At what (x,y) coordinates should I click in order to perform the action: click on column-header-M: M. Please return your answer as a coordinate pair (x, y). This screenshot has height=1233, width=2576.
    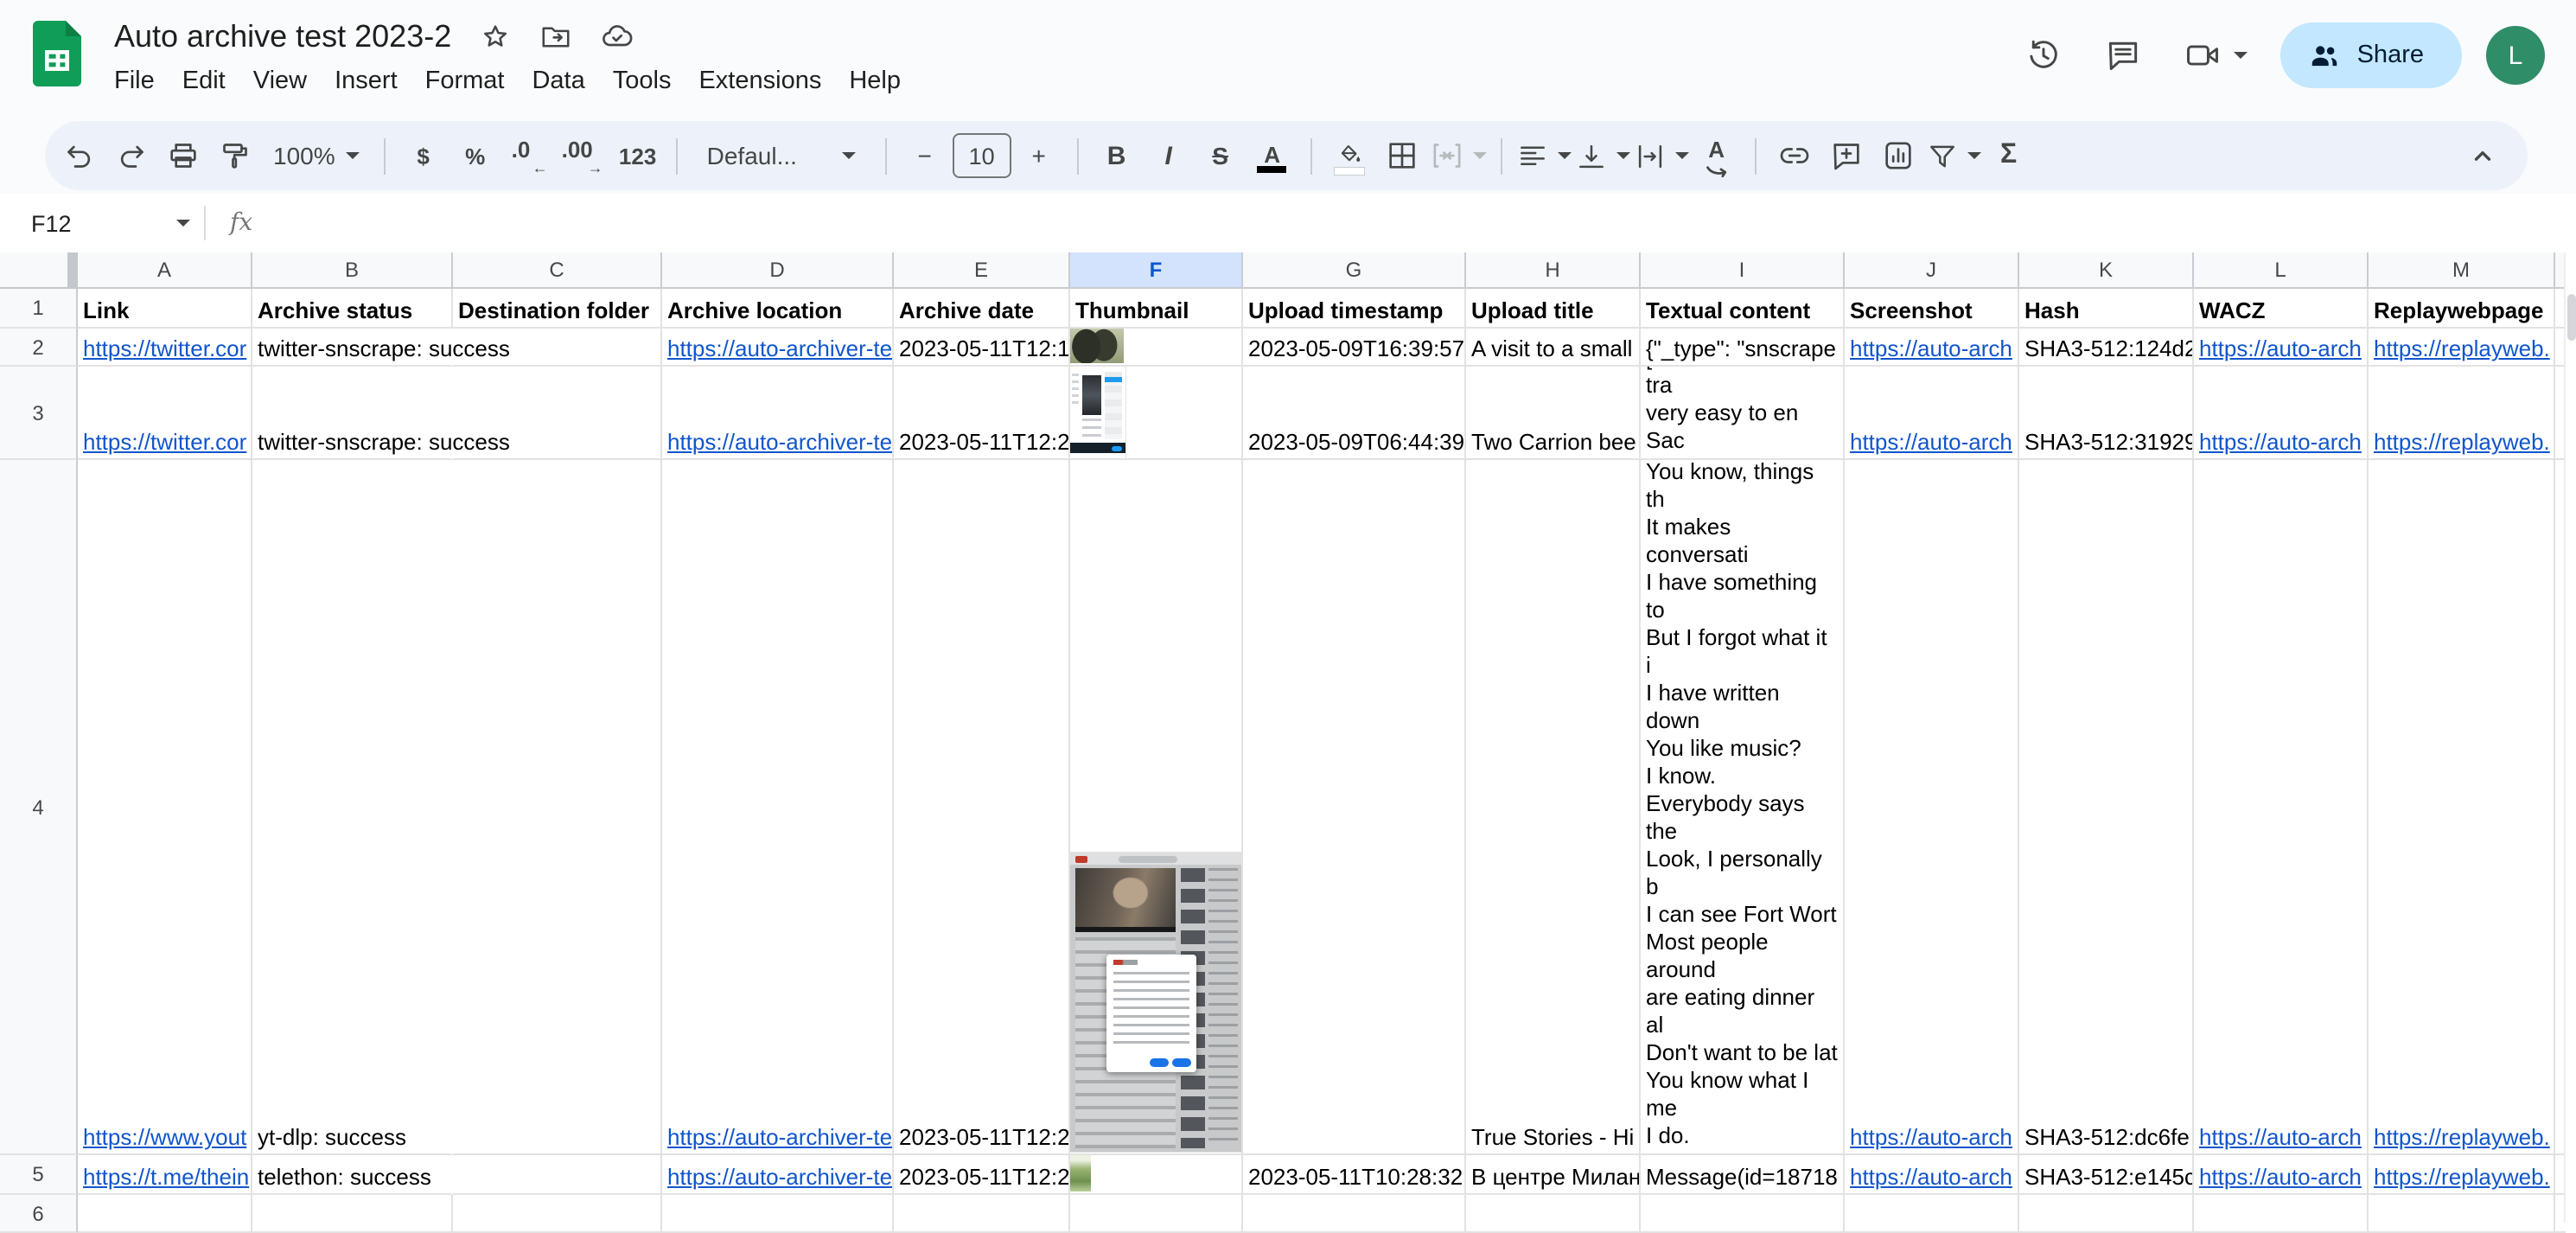
    Looking at the image, I should click on (2462, 270).